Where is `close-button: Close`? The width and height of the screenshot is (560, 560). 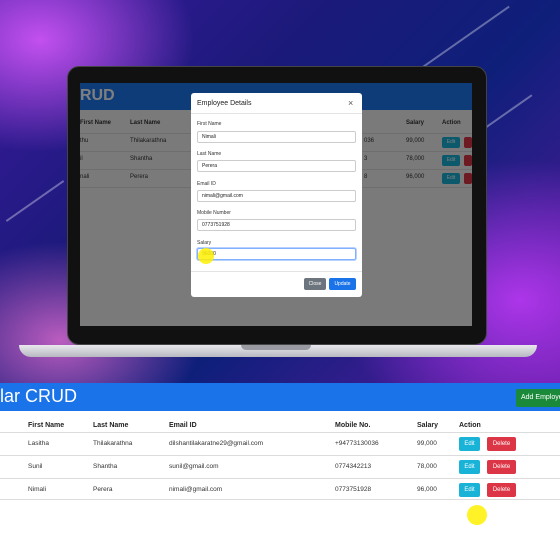
close-button: Close is located at coordinates (315, 284).